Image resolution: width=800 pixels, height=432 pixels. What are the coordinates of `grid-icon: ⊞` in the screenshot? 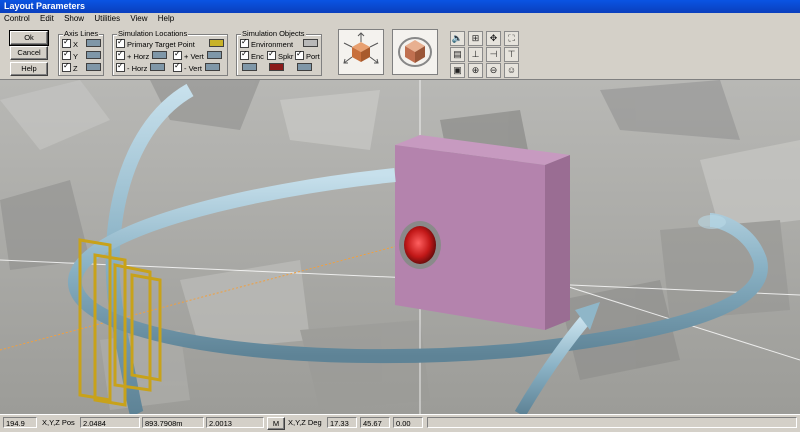 It's located at (475, 38).